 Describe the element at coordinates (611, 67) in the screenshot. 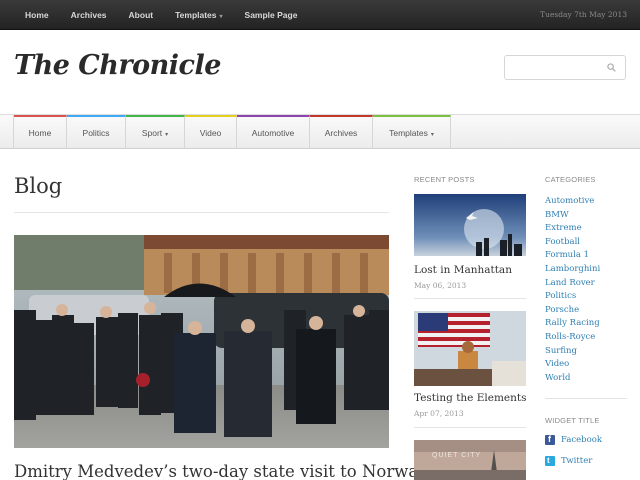

I see `search-icon` at that location.